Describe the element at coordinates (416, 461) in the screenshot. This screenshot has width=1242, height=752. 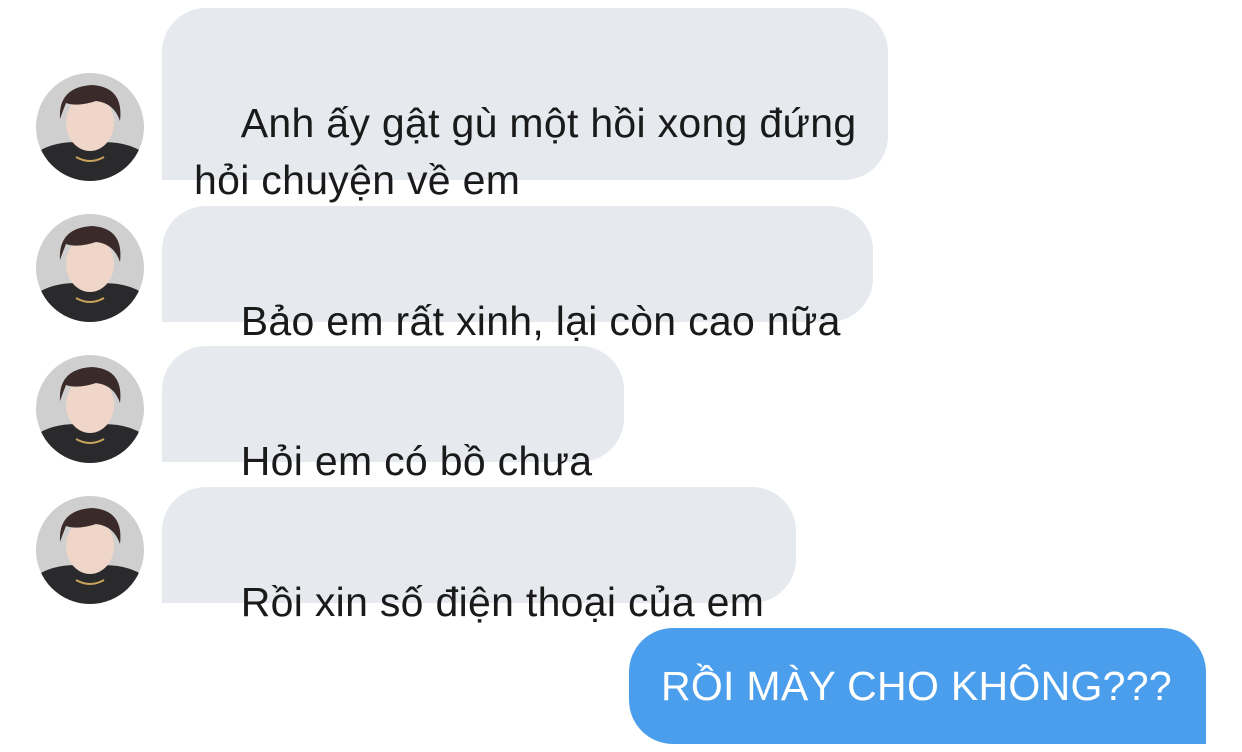
I see `message-text: Hỏi em có bồ chưa` at that location.